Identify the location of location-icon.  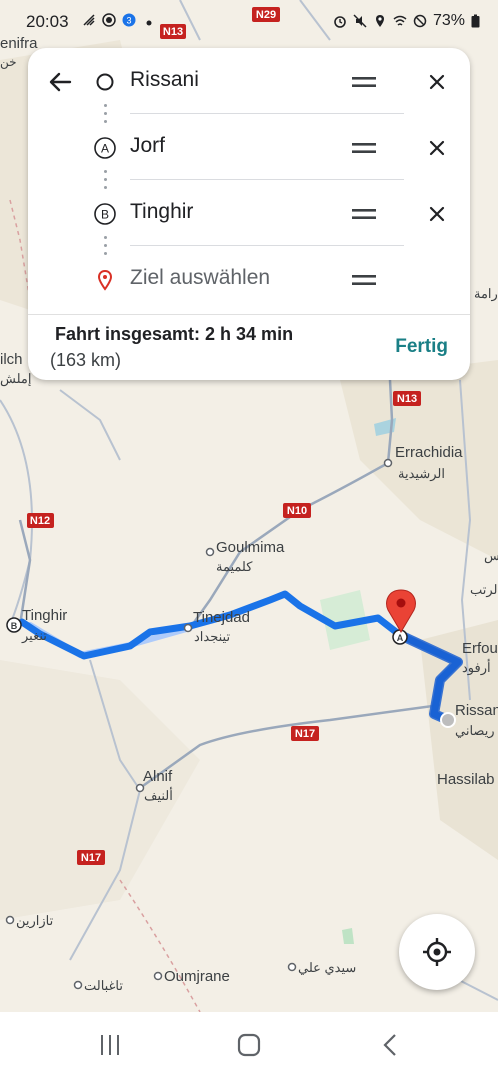
(379, 21).